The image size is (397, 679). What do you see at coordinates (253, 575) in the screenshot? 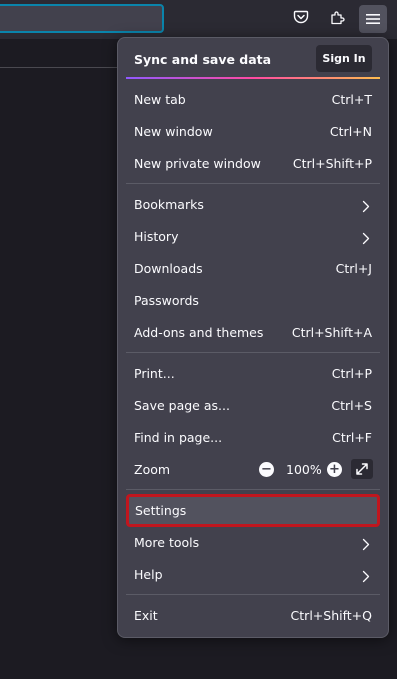
I see `menu-item-help: Help` at bounding box center [253, 575].